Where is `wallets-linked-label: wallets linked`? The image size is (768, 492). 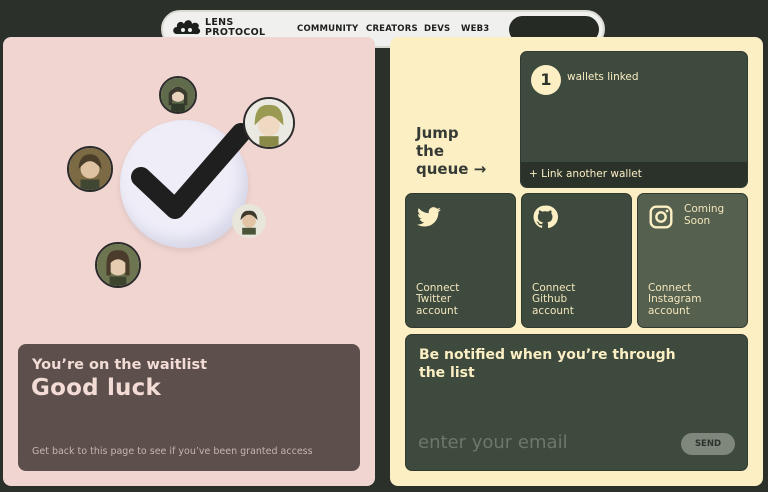 wallets-linked-label: wallets linked is located at coordinates (603, 77).